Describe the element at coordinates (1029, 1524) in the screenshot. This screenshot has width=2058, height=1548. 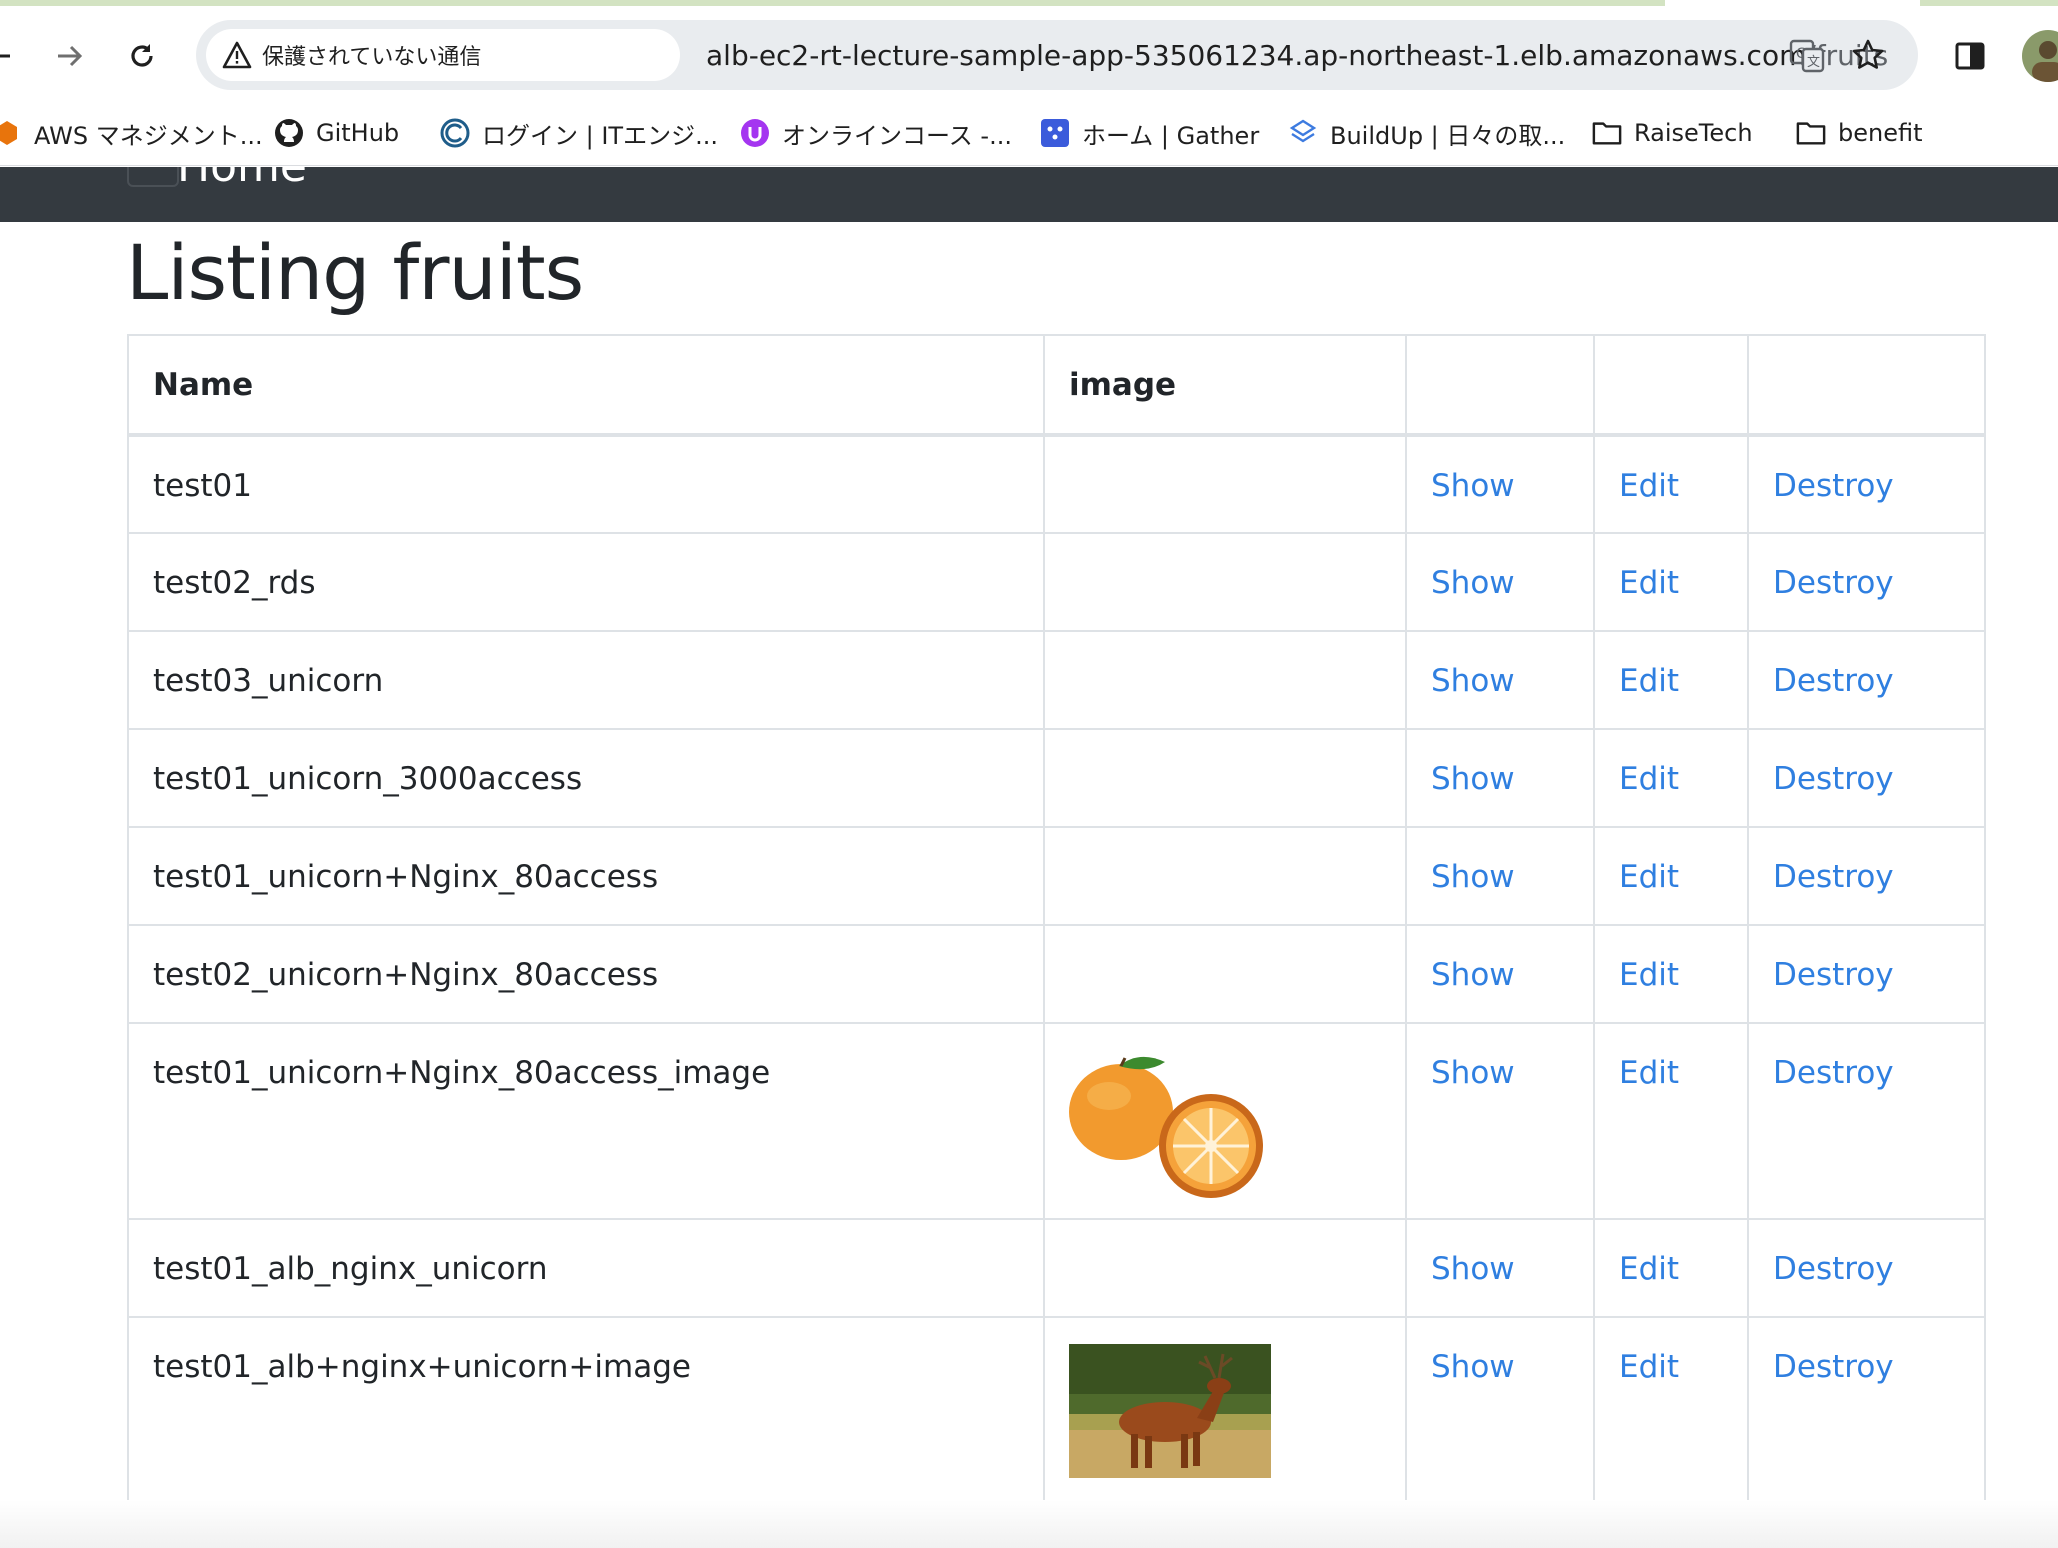
I see `page-bottom-shadow` at that location.